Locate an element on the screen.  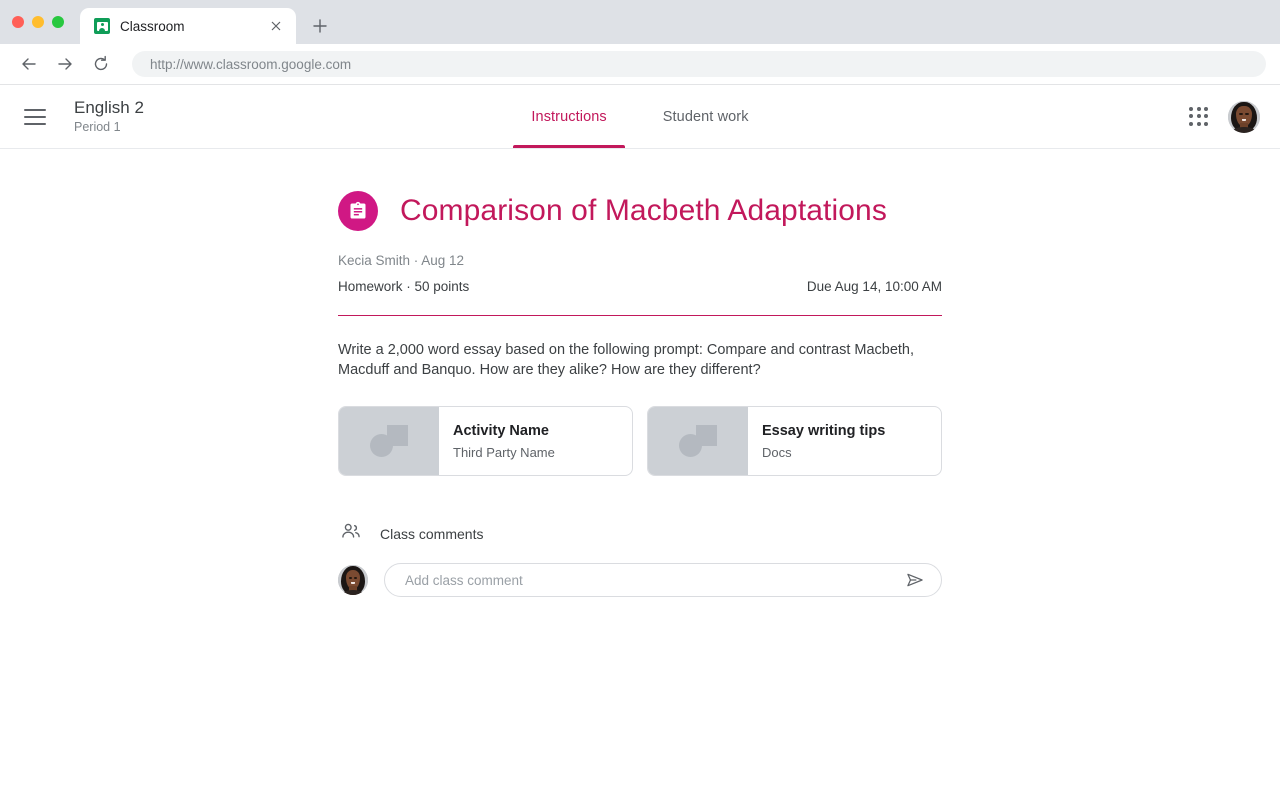
hamburger-menu-icon is located at coordinates (38, 117).